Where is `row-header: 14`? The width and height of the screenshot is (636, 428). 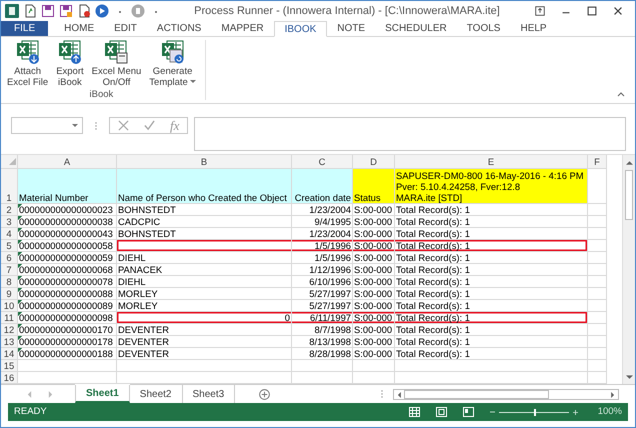 row-header: 14 is located at coordinates (9, 354).